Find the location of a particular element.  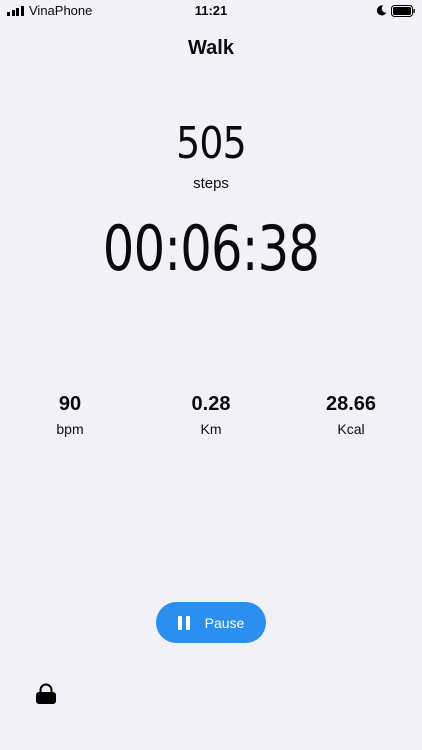

elapsed-timer: 00:06:38 is located at coordinates (211, 248).